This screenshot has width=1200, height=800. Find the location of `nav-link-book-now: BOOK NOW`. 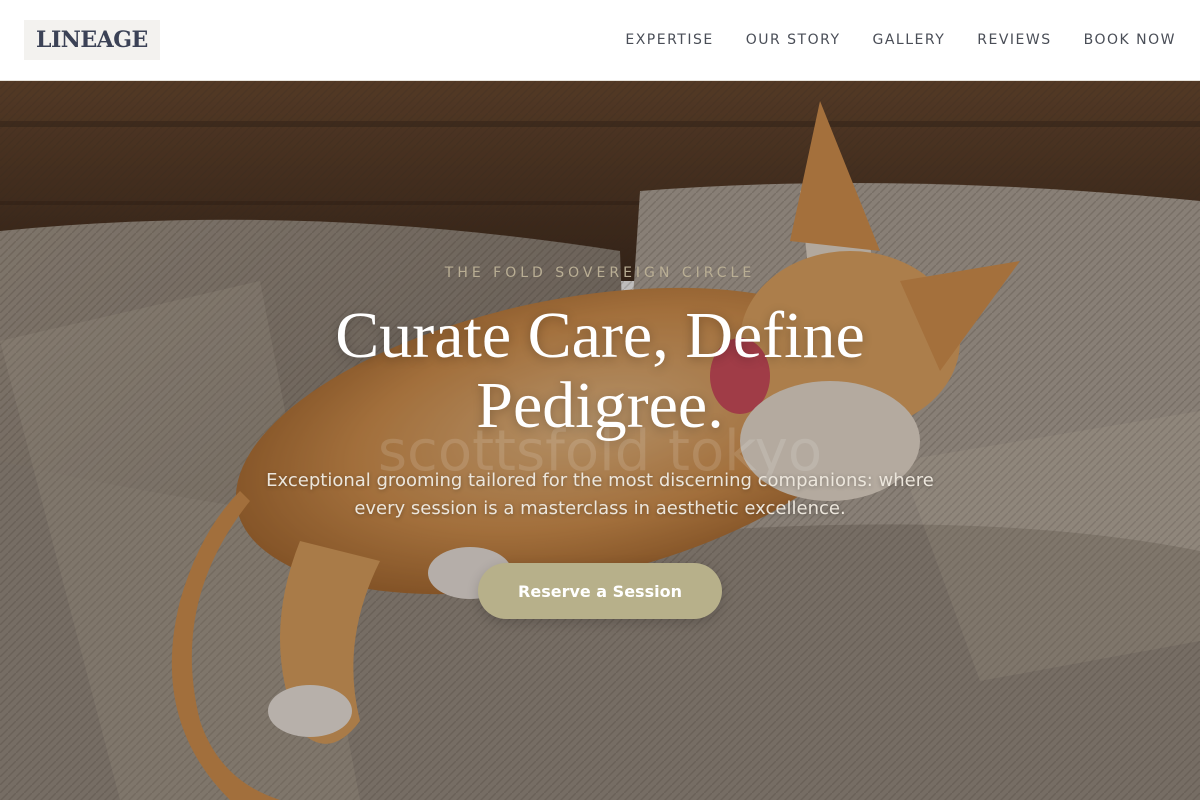

nav-link-book-now: BOOK NOW is located at coordinates (1130, 40).